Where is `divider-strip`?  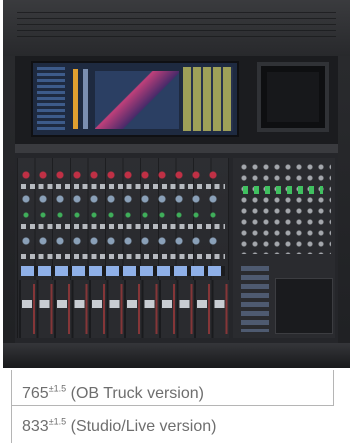
divider-strip is located at coordinates (176, 148).